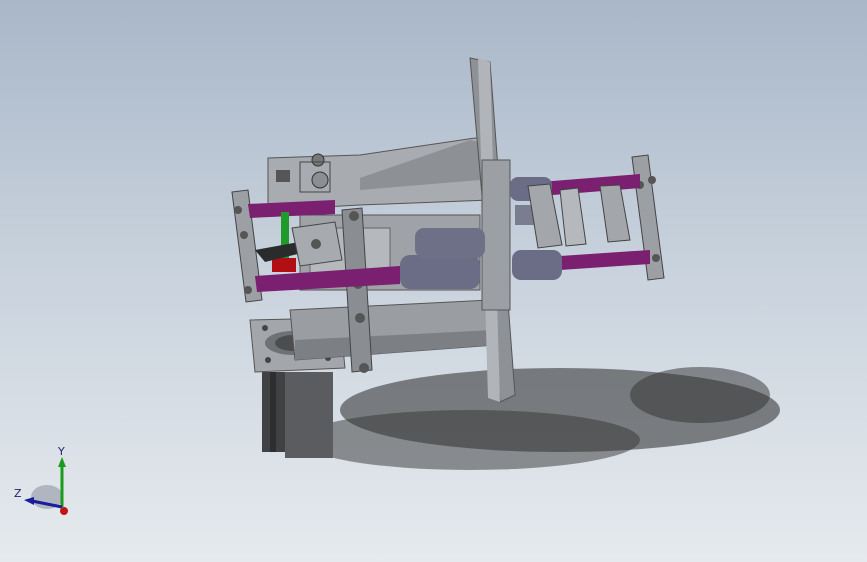  I want to click on lower-block, so click(392, 330).